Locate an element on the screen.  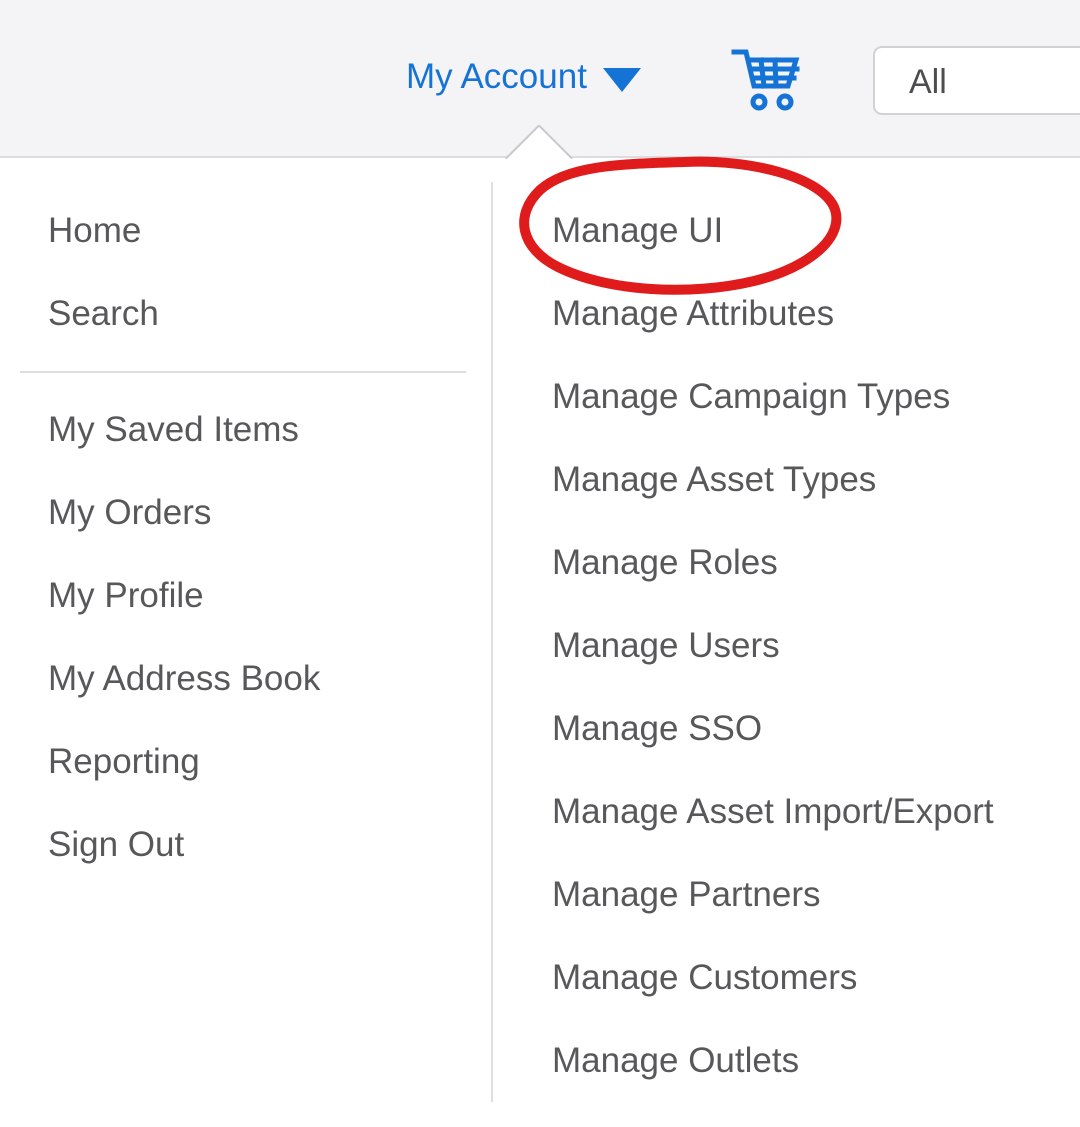
menu-item-manage-users: Manage Users is located at coordinates (666, 646).